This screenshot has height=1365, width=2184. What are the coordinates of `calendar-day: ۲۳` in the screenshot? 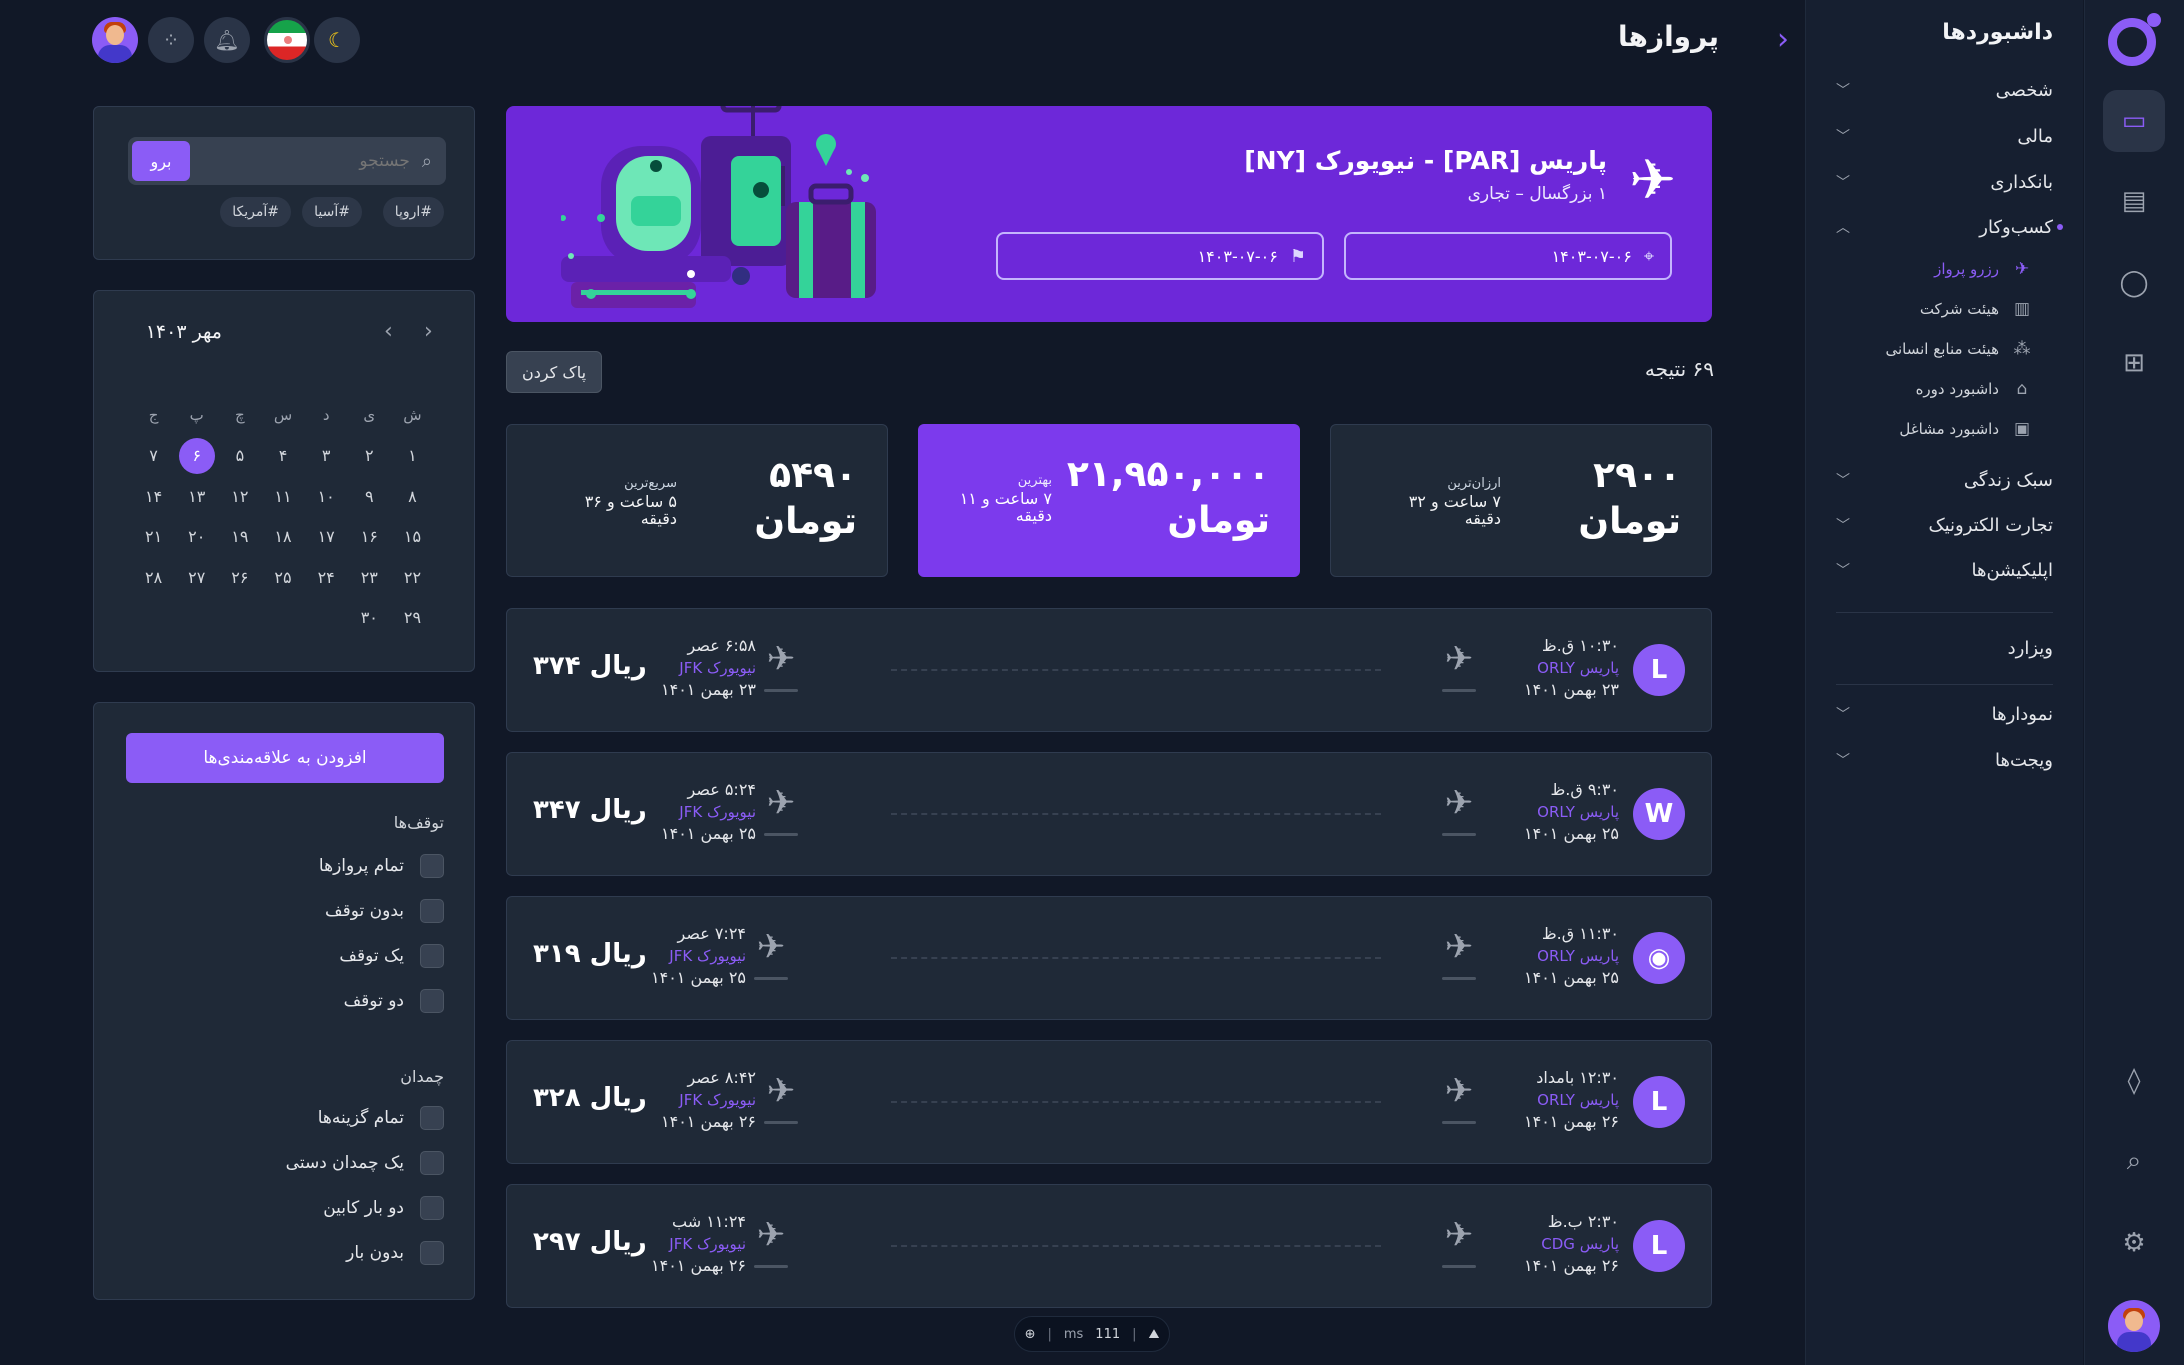 It's located at (369, 577).